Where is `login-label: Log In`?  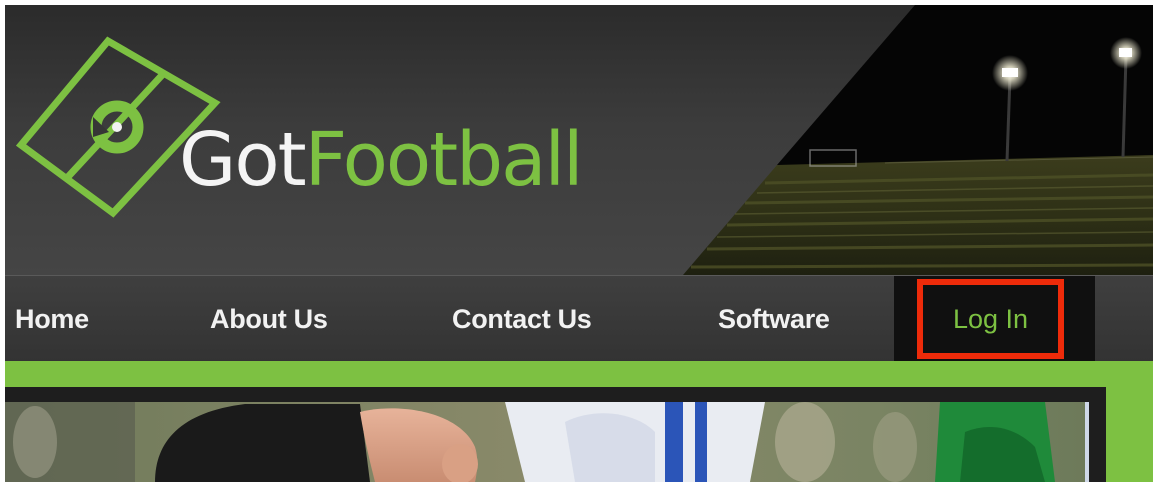
login-label: Log In is located at coordinates (990, 318).